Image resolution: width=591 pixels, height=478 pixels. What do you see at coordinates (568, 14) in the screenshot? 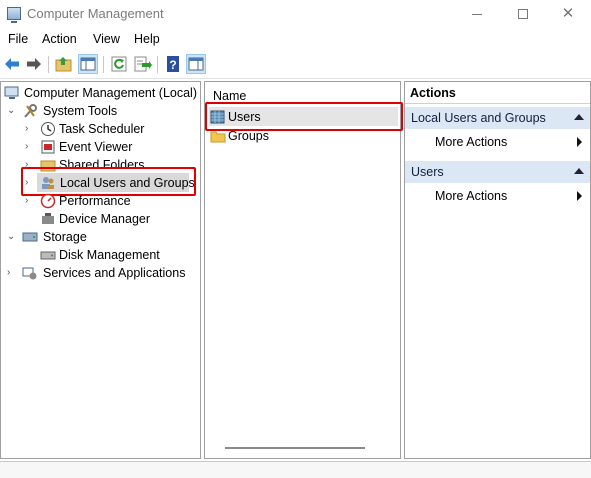
I see `close-button: ✕` at bounding box center [568, 14].